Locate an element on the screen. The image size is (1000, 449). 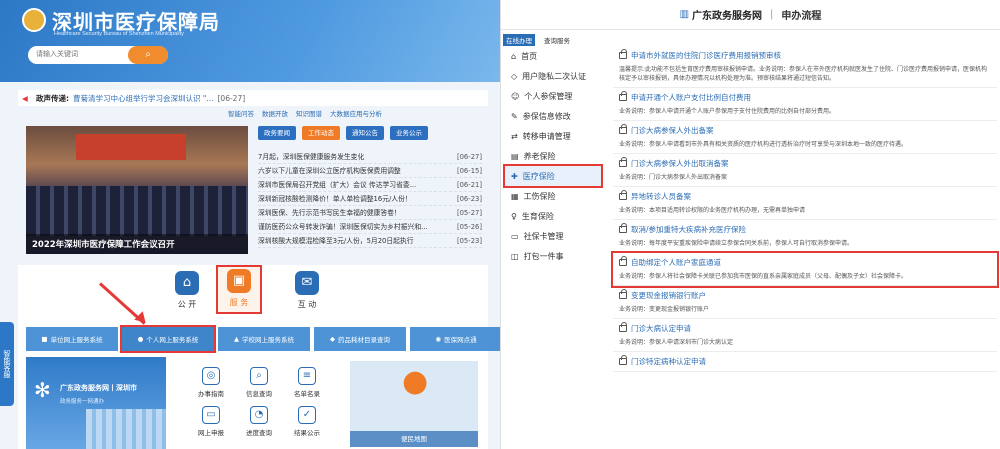
progress-icon: ◔ is located at coordinates (259, 415).